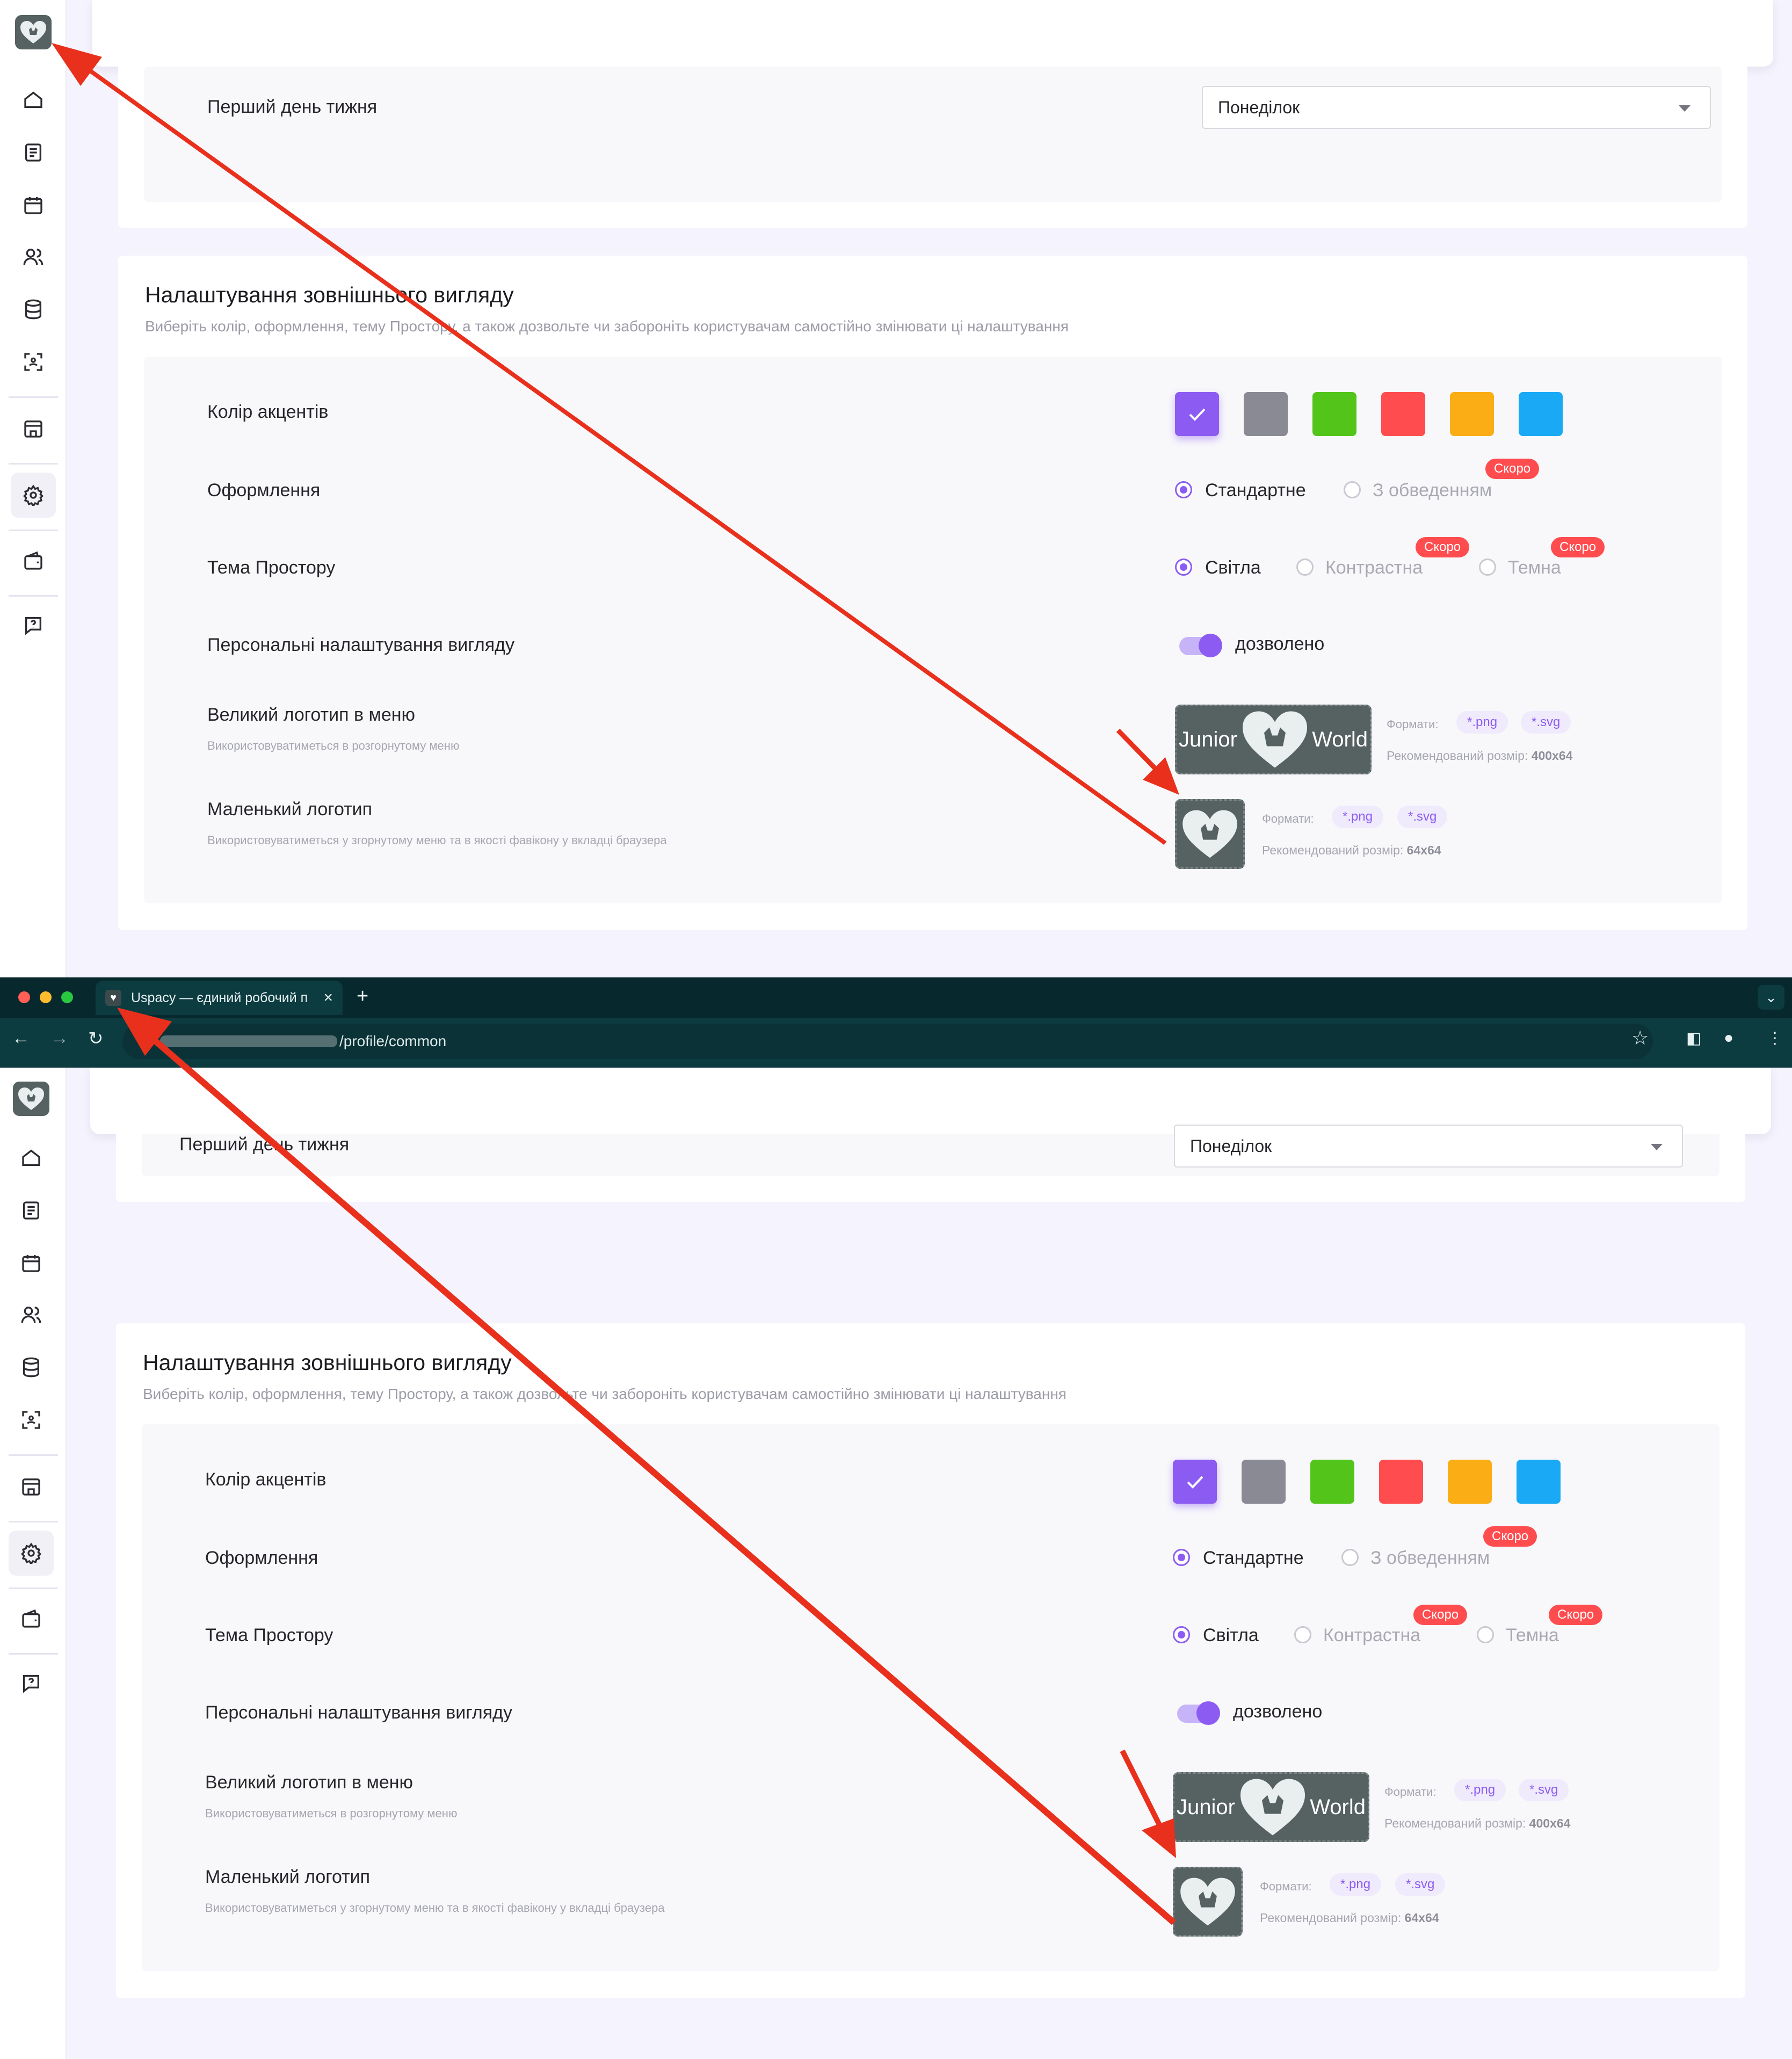 The height and width of the screenshot is (2059, 1792). Describe the element at coordinates (1422, 817) in the screenshot. I see `format-svg-chip: *.svg` at that location.